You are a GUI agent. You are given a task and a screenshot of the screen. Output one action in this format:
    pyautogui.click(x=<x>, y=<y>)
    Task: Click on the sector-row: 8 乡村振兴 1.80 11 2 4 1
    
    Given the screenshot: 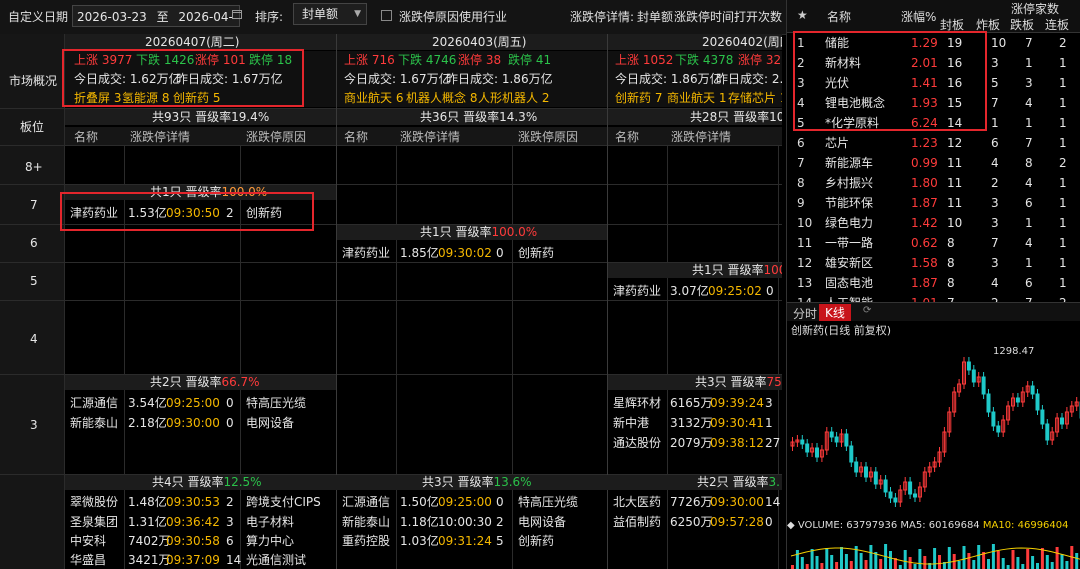 What is the action you would take?
    pyautogui.click(x=933, y=183)
    